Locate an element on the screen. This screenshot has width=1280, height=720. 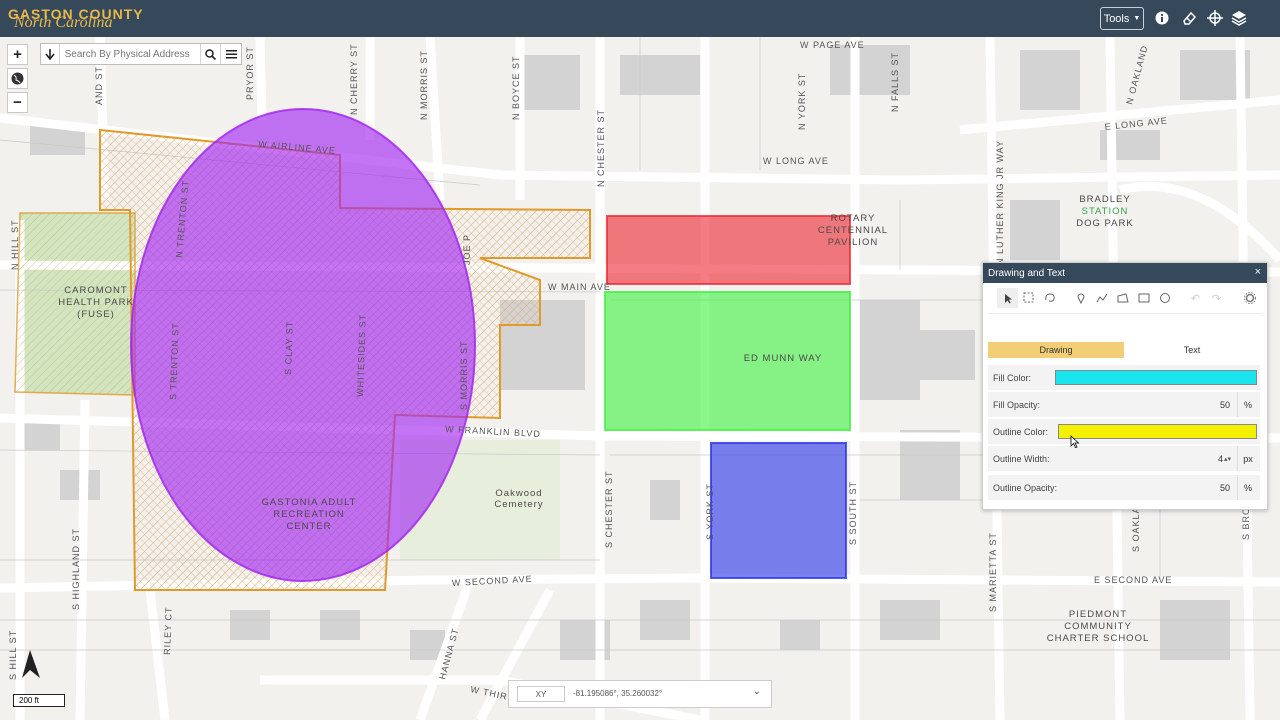
street-label-s-morris: S MORRIS ST is located at coordinates (464, 375).